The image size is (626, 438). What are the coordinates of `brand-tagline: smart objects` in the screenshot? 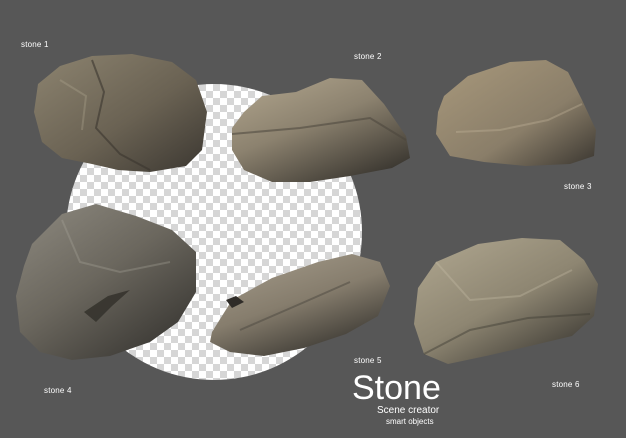 It's located at (410, 421).